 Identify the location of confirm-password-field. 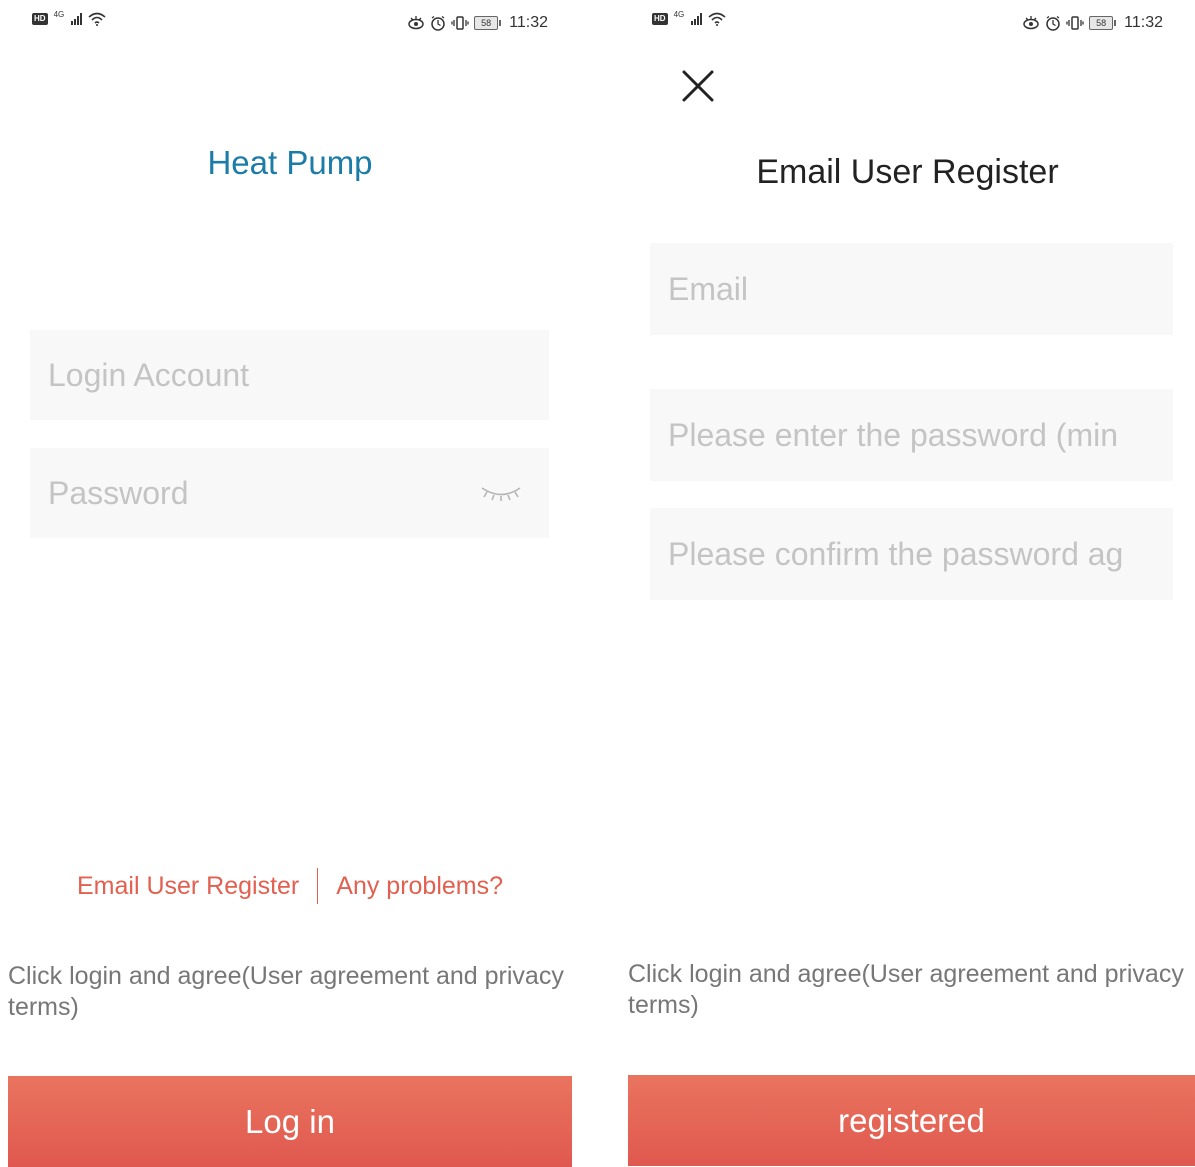
(911, 554).